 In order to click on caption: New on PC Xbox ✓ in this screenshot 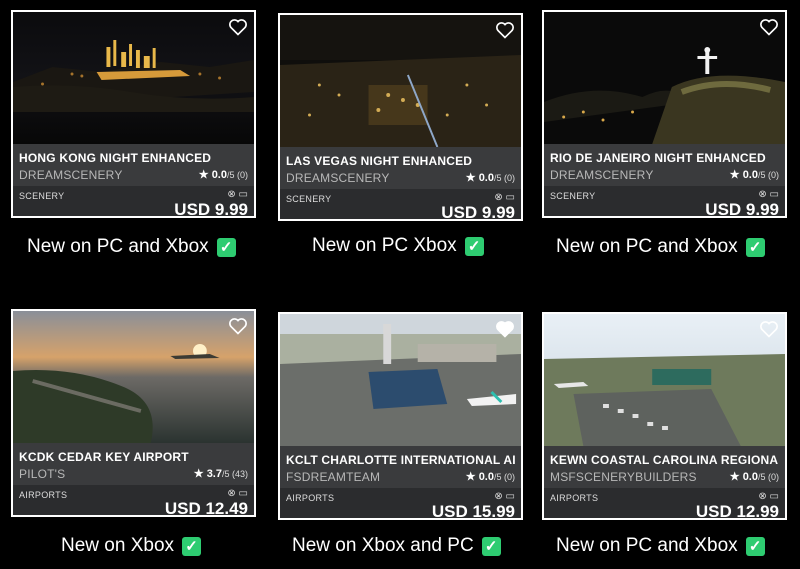, I will do `click(398, 246)`.